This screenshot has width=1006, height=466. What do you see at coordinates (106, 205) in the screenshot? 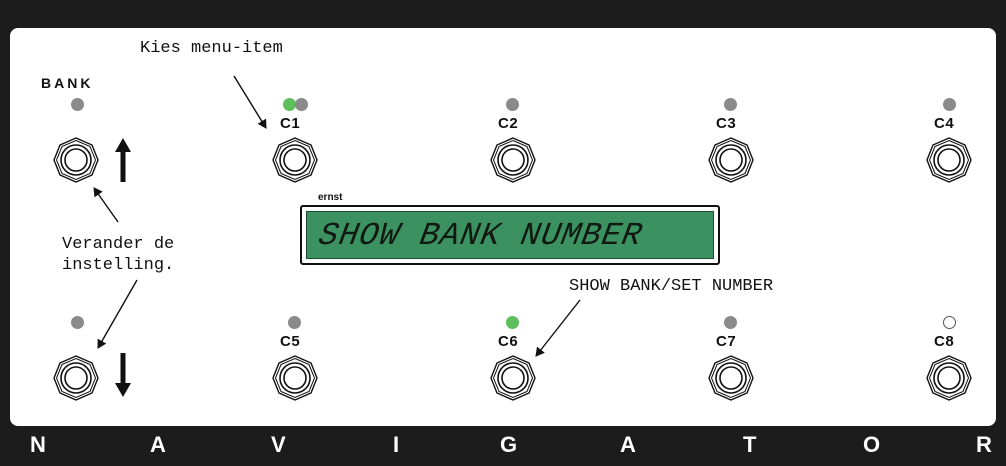
I see `arrow-to-bank-up` at bounding box center [106, 205].